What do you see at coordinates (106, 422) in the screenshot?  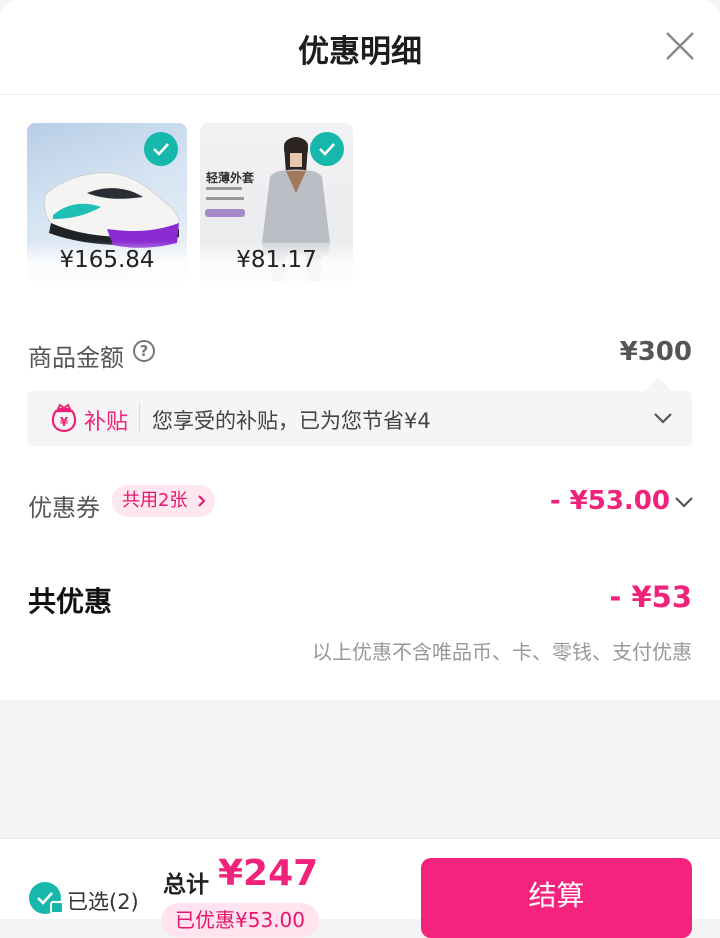 I see `subsidy-tag: 补贴` at bounding box center [106, 422].